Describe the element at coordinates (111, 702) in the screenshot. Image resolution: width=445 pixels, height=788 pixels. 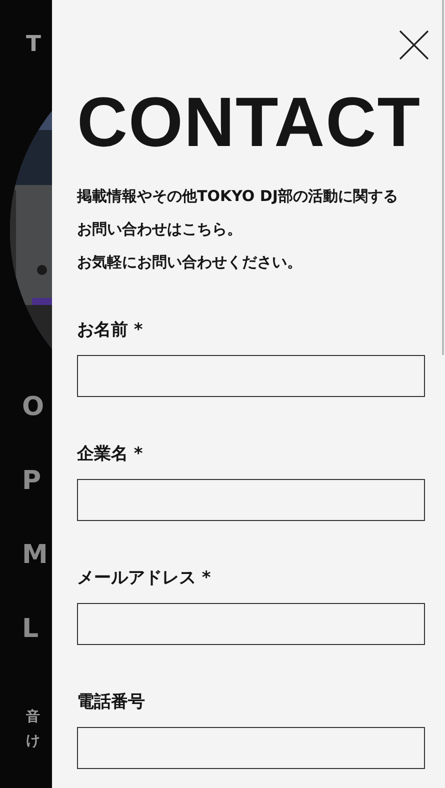
I see `field-label: 電話番号` at that location.